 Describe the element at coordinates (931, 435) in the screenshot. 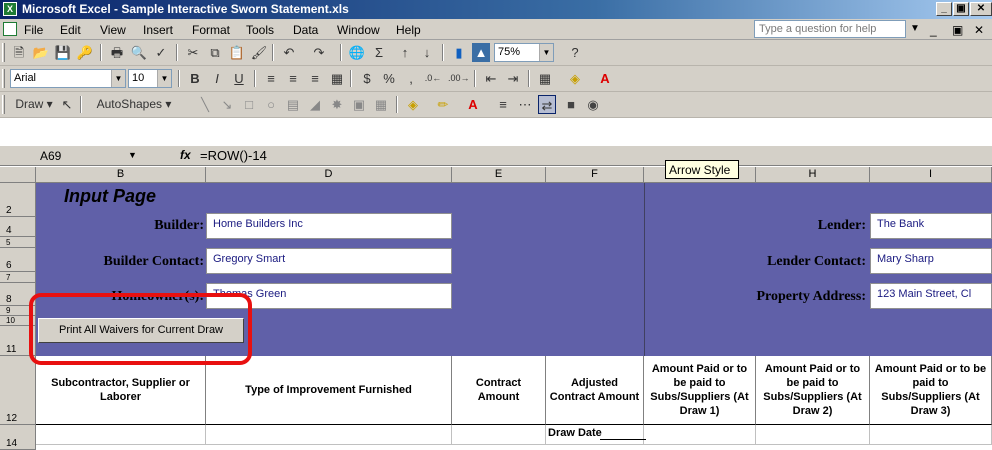

I see `cell-i14` at that location.